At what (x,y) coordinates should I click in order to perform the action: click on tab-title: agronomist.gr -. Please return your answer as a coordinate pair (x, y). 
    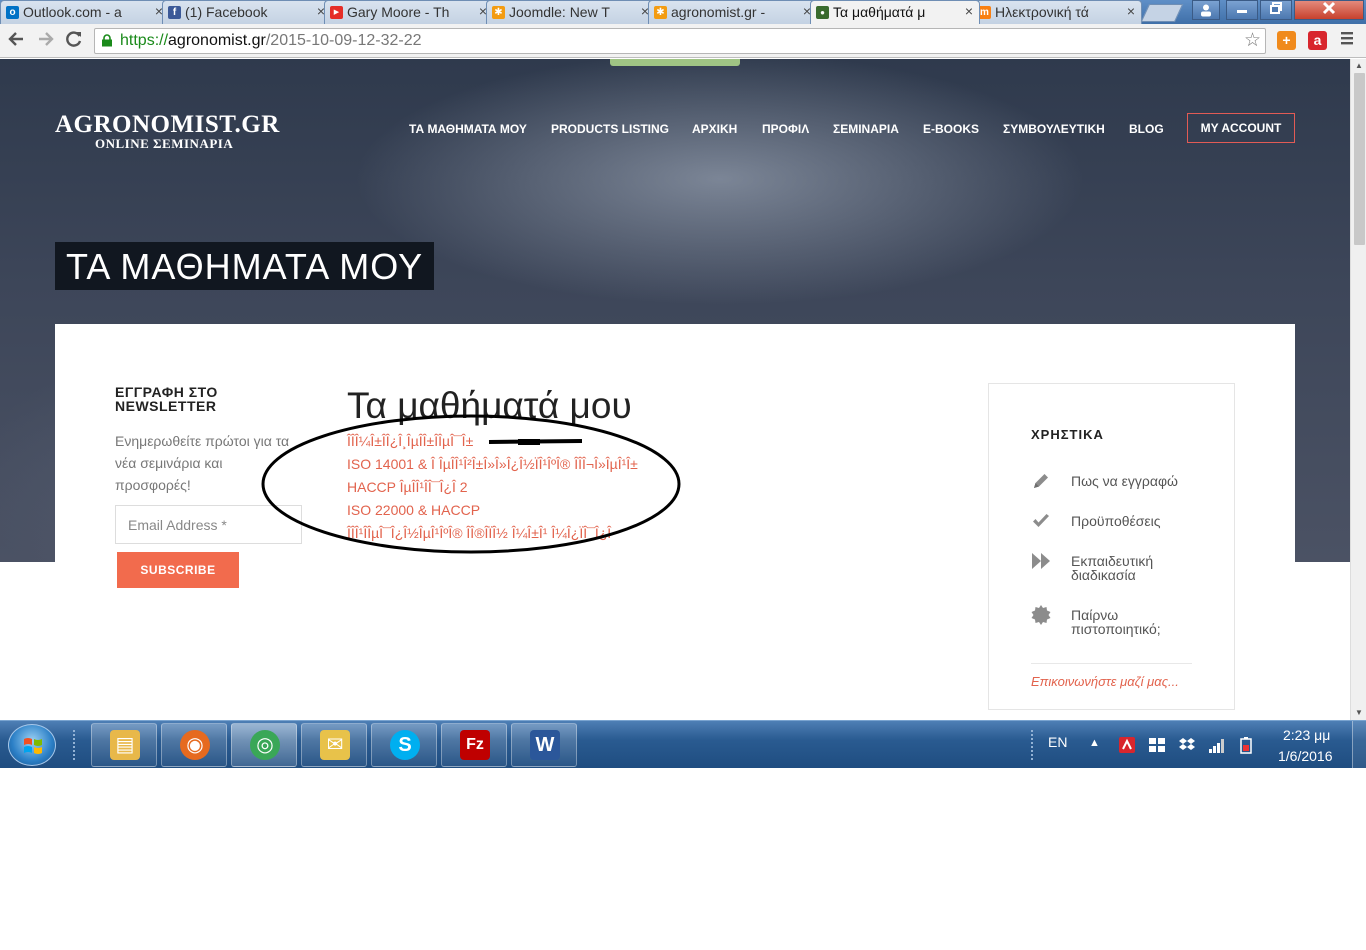
    Looking at the image, I should click on (718, 12).